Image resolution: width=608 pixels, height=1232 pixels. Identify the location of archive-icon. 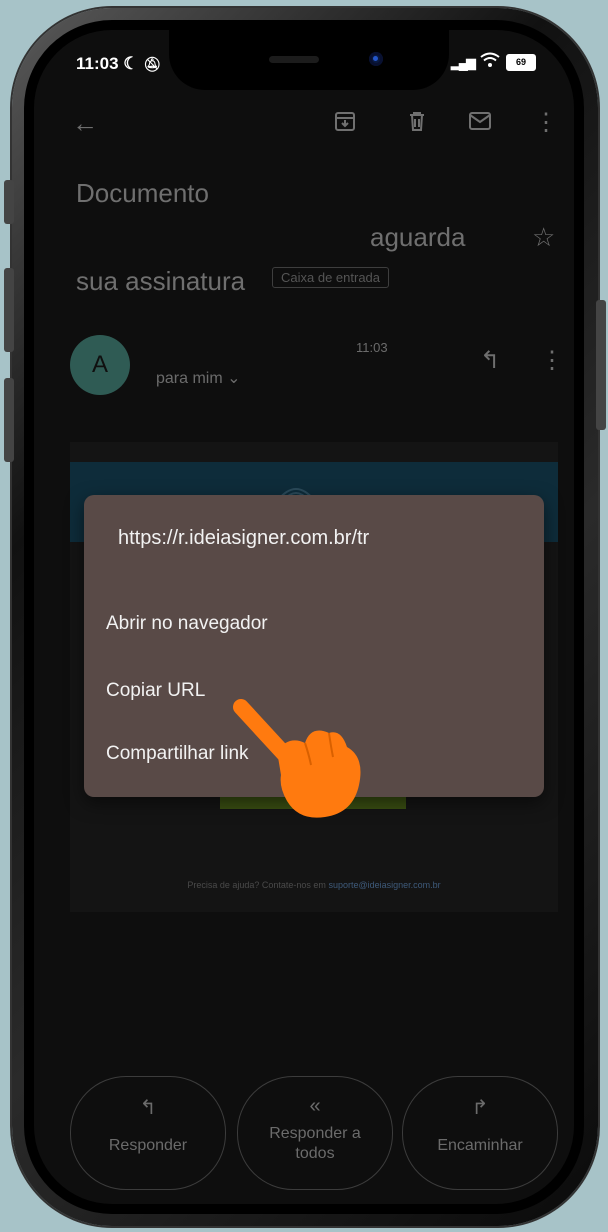
(345, 123).